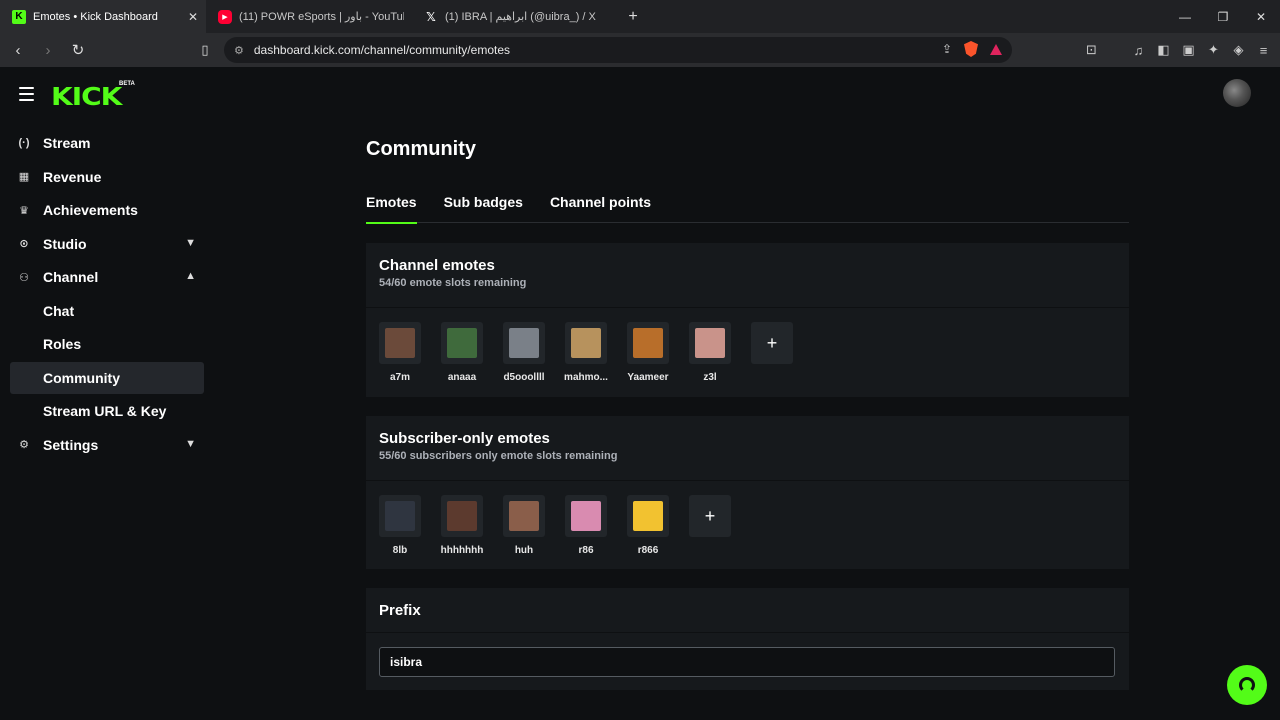  Describe the element at coordinates (107, 411) in the screenshot. I see `sidebar-item-stream-url-key: Stream URL & Key` at that location.